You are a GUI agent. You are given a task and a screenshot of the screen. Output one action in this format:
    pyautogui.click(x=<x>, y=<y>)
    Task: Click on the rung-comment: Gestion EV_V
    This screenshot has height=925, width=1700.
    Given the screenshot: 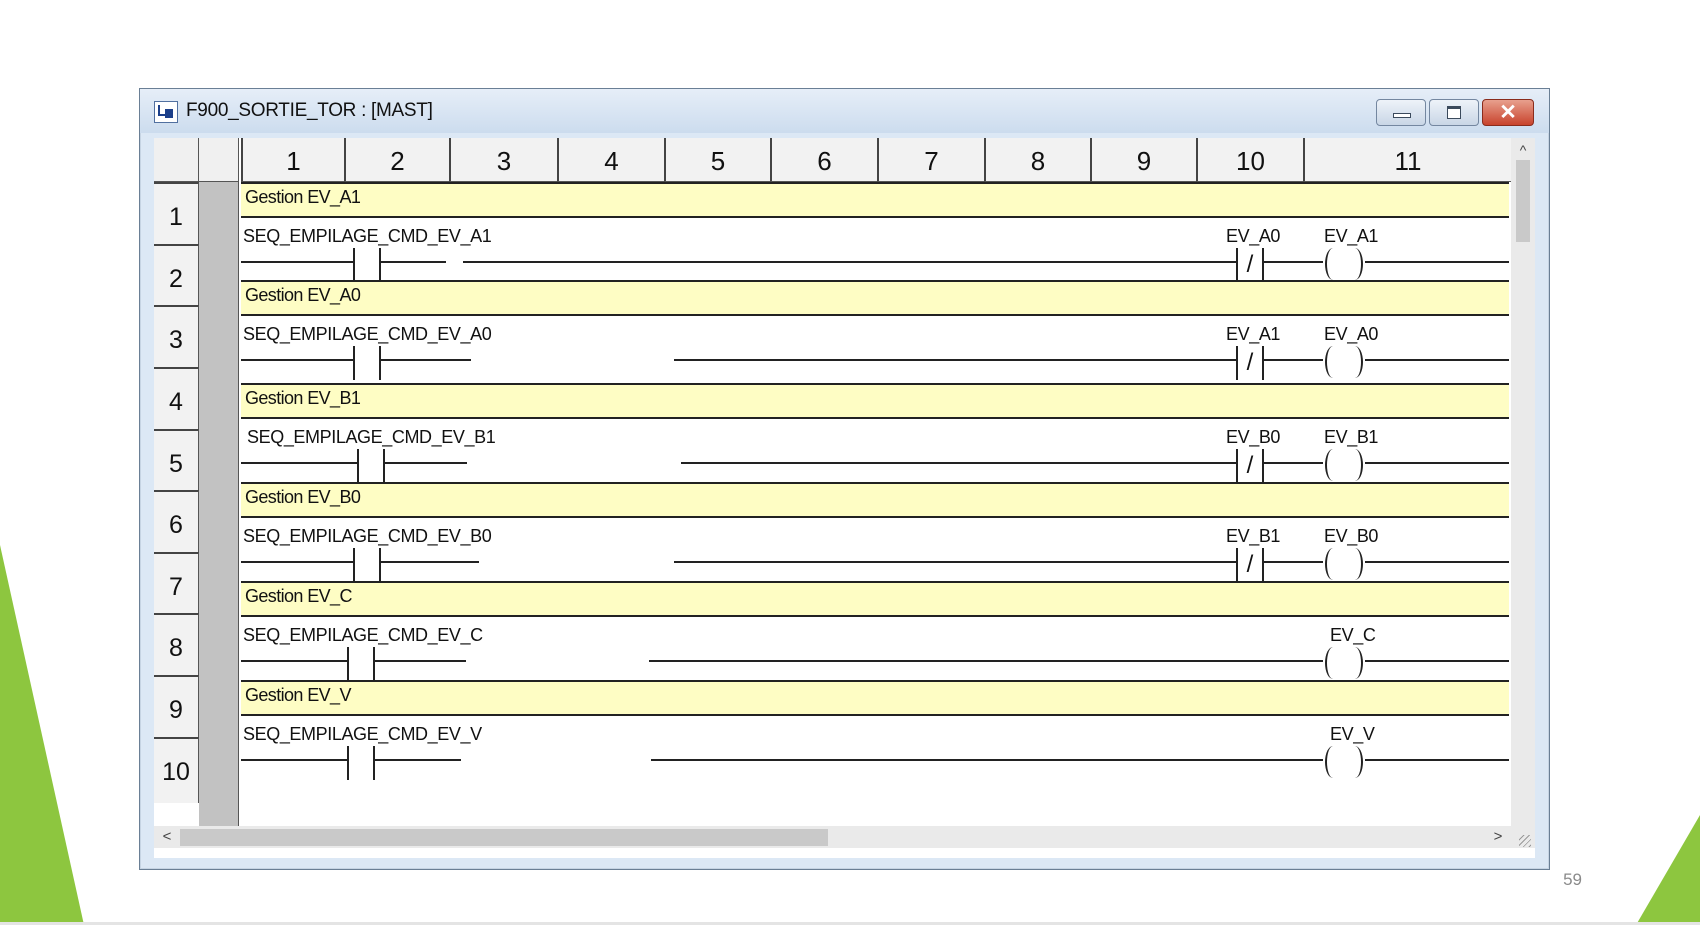 What is the action you would take?
    pyautogui.click(x=875, y=698)
    